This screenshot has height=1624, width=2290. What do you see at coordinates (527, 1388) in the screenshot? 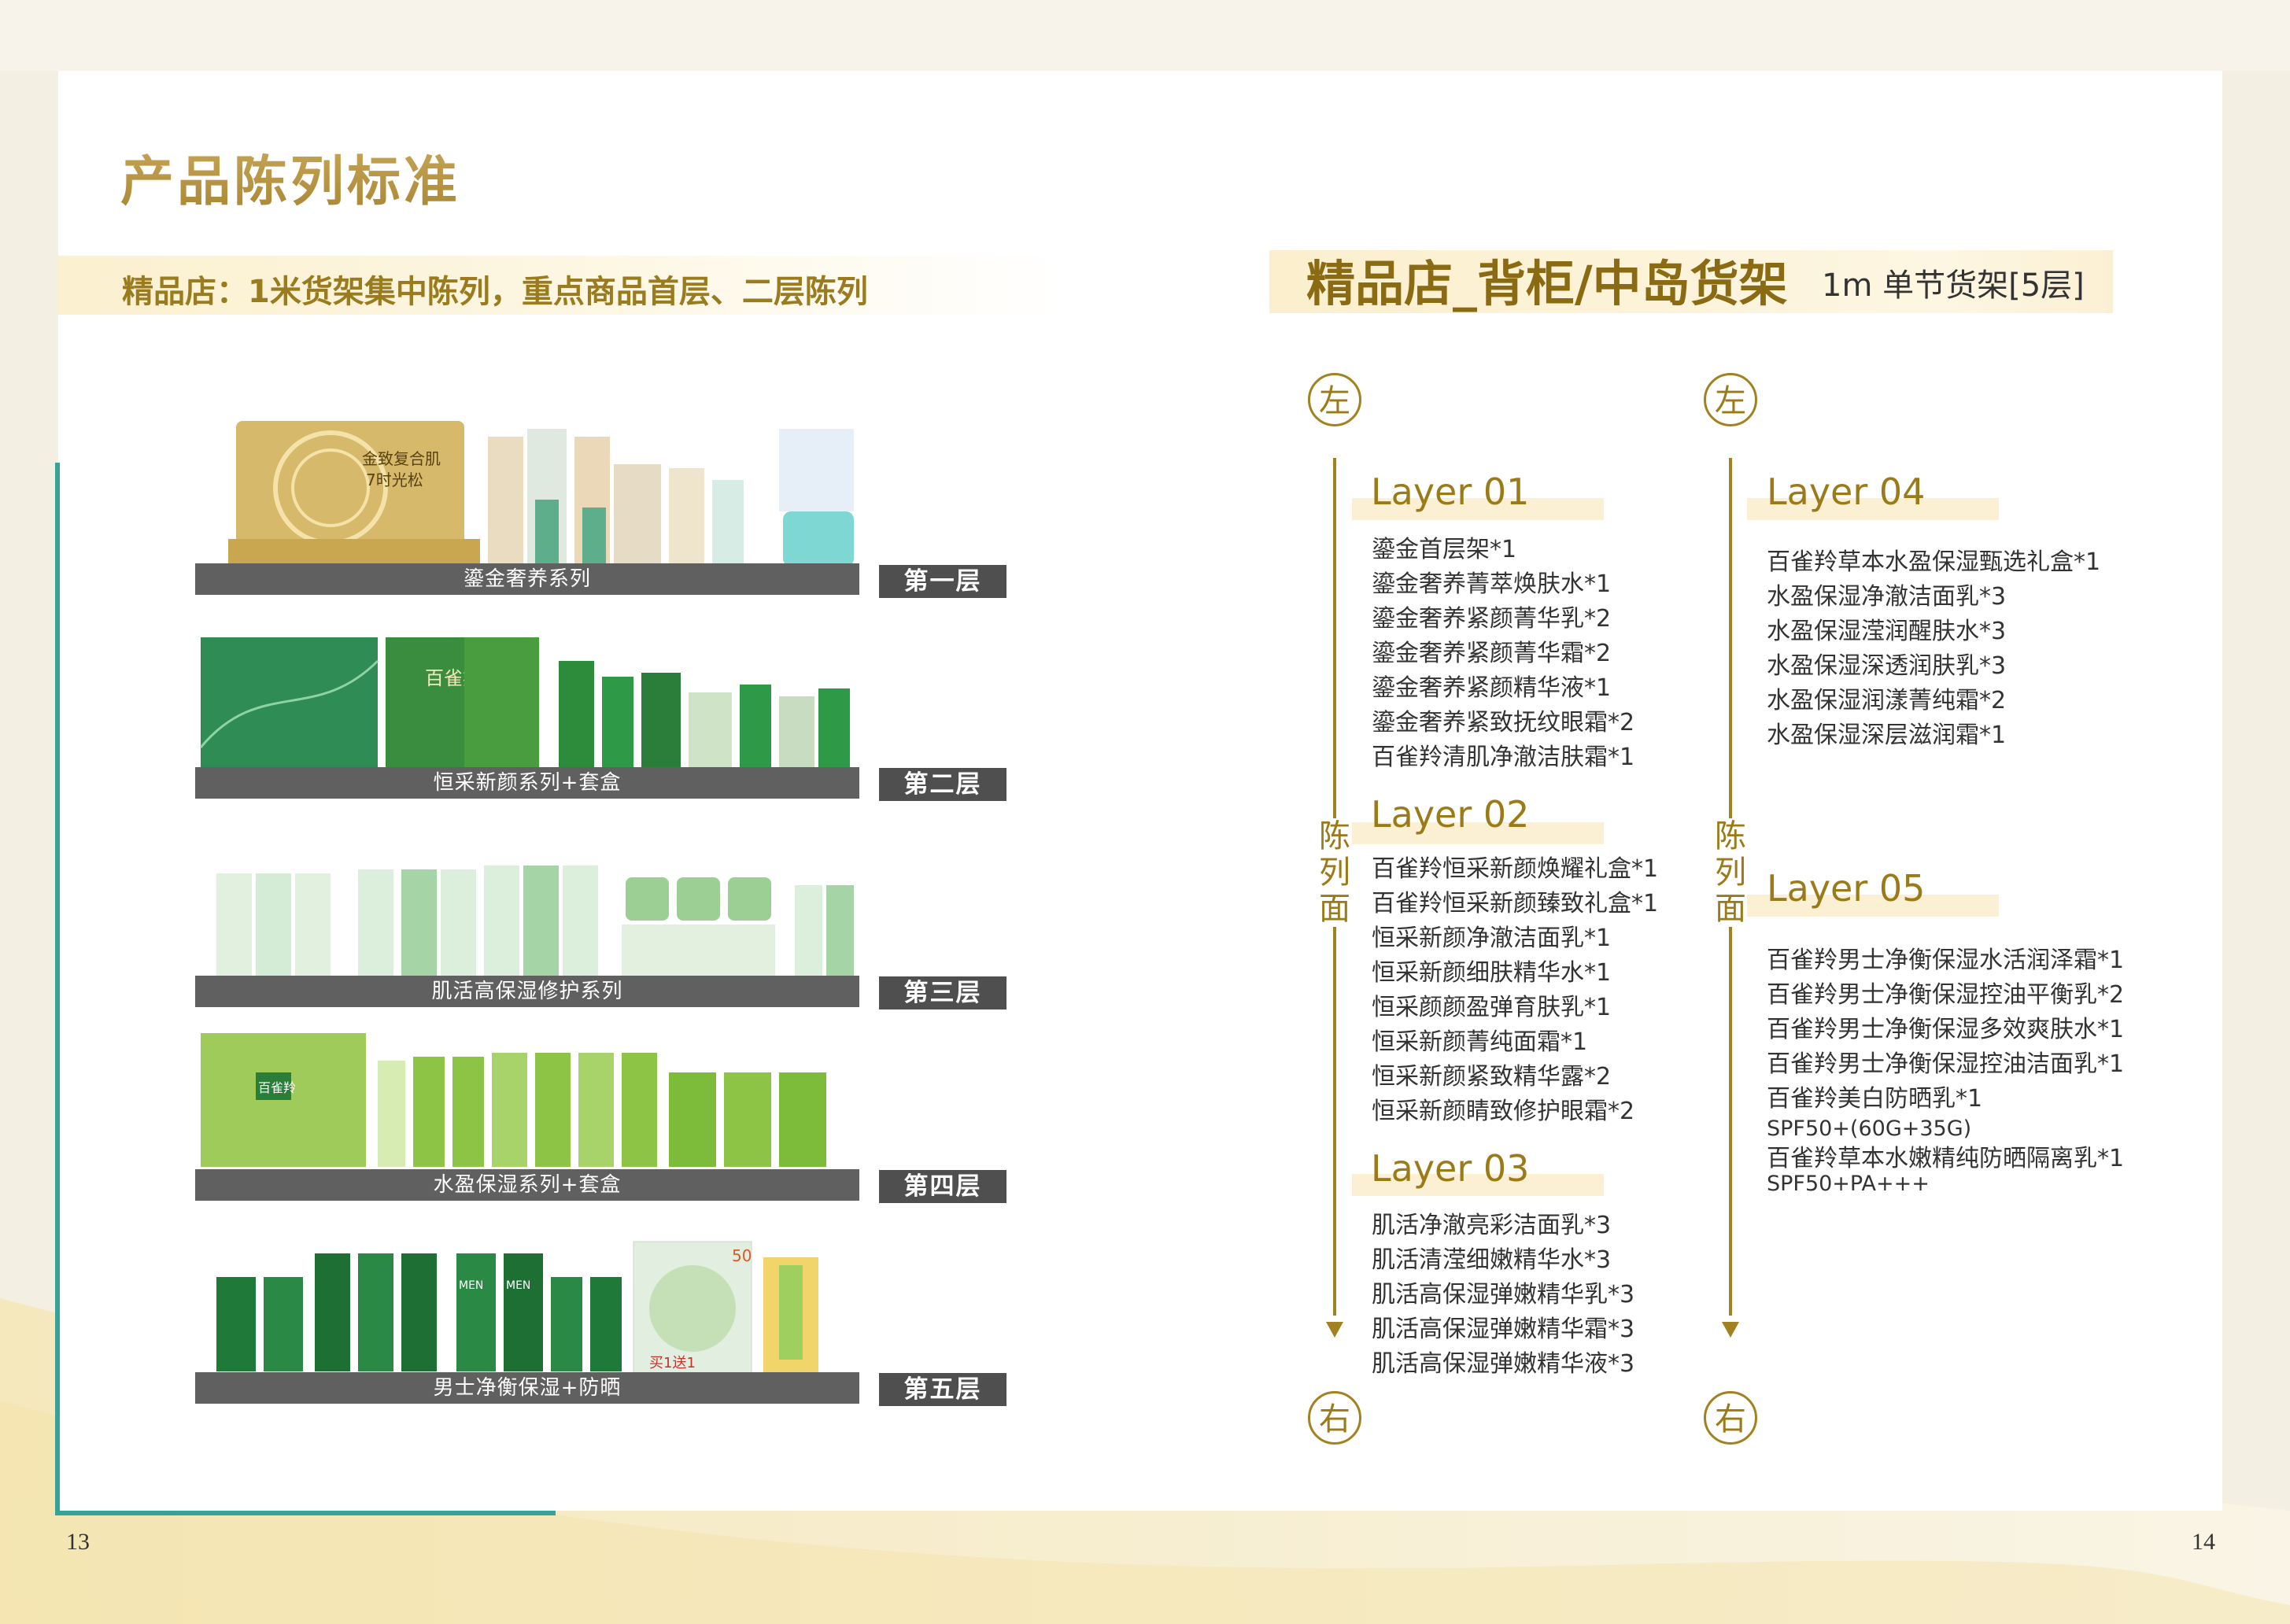
I see `shelf-5-band: 男士净衡保湿+防晒` at bounding box center [527, 1388].